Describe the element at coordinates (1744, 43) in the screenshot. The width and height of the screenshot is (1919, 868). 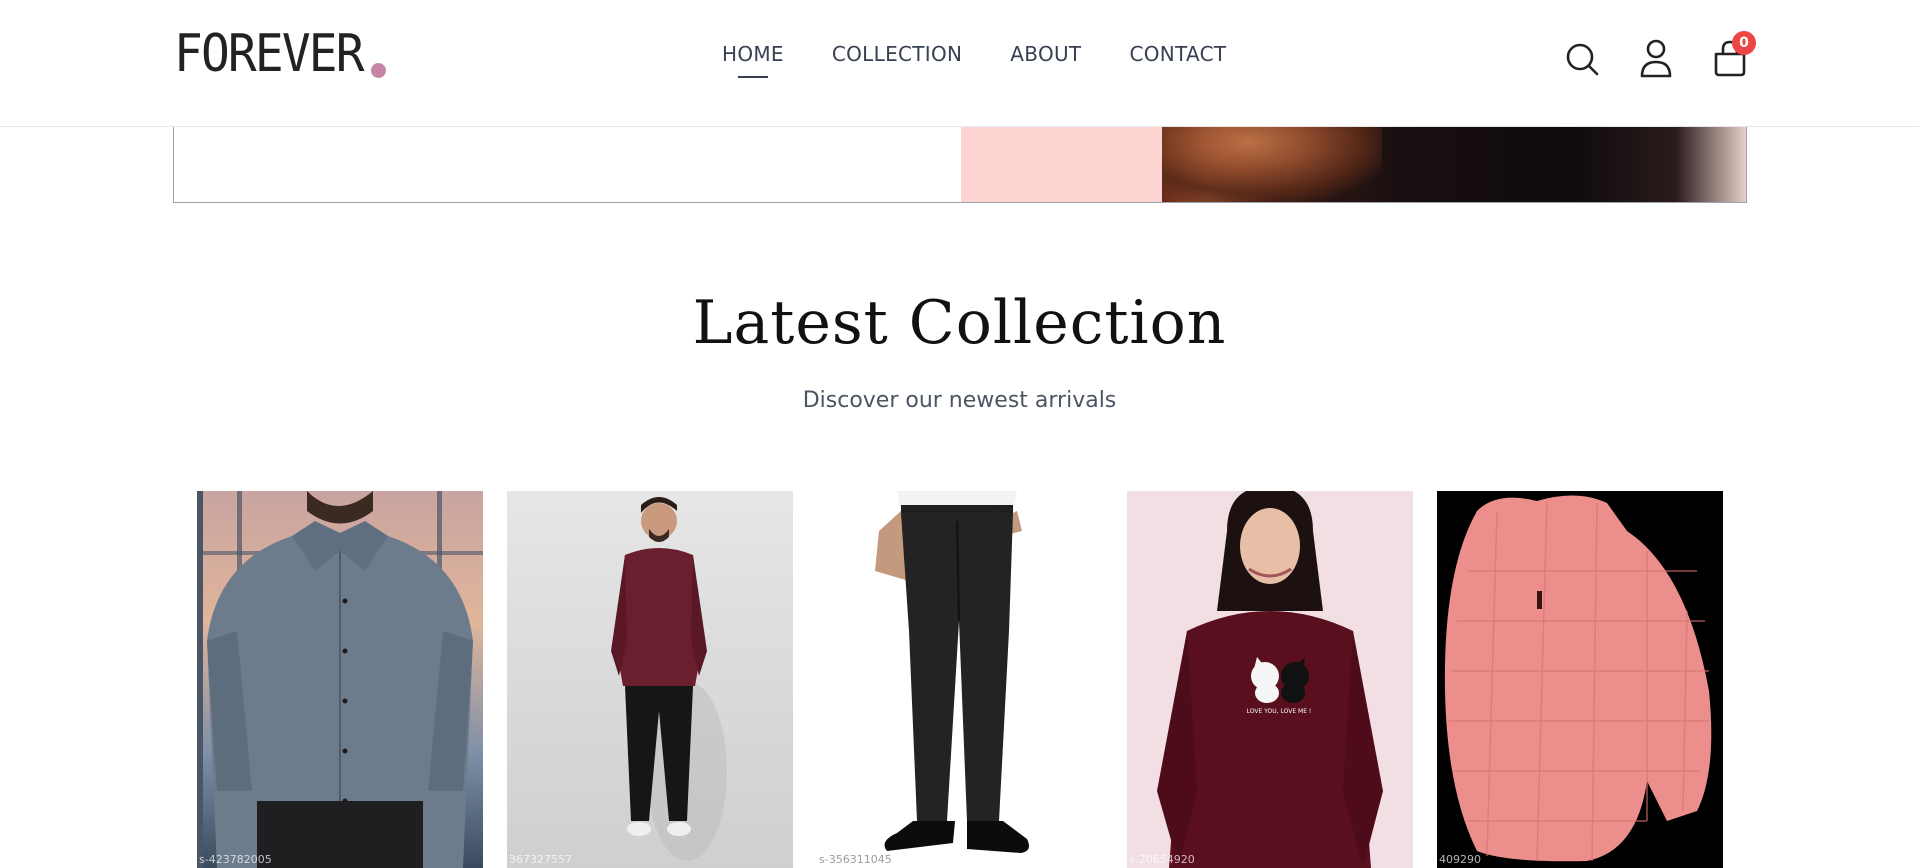
I see `cart-count-badge: 0` at that location.